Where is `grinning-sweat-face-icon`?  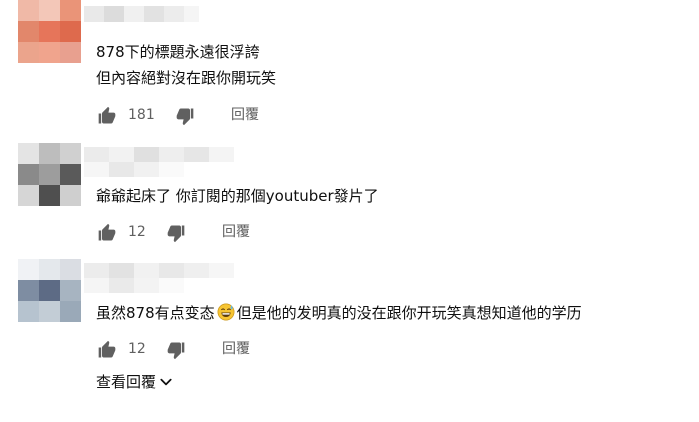 grinning-sweat-face-icon is located at coordinates (226, 312).